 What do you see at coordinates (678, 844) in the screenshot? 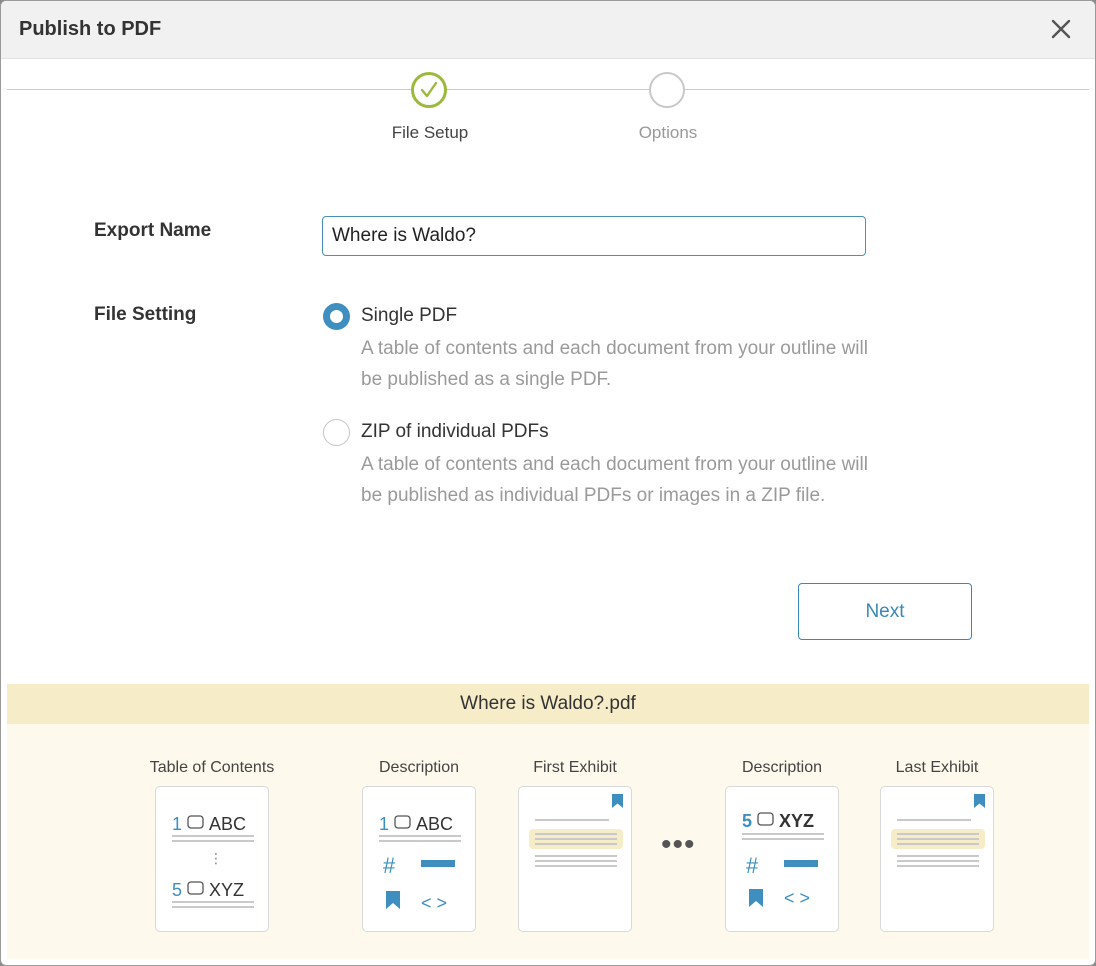
I see `more-ellipsis: •••` at bounding box center [678, 844].